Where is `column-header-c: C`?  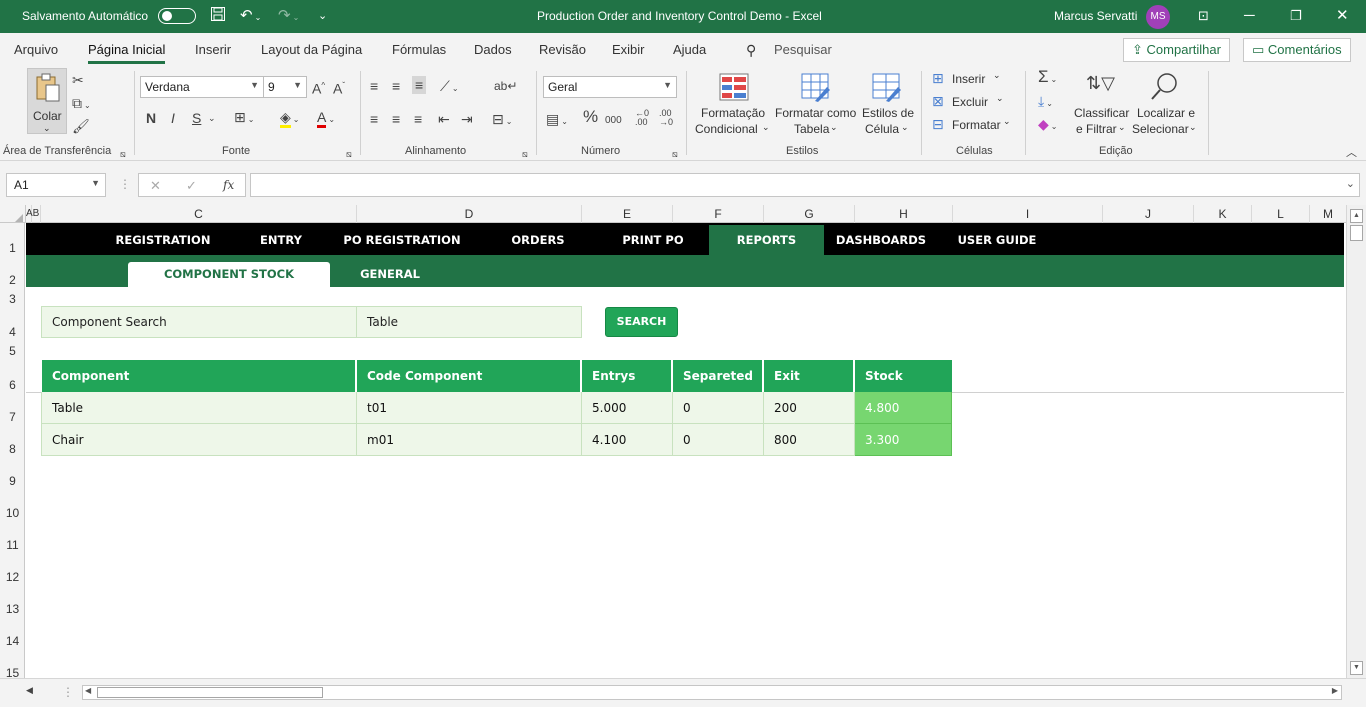 column-header-c: C is located at coordinates (199, 214).